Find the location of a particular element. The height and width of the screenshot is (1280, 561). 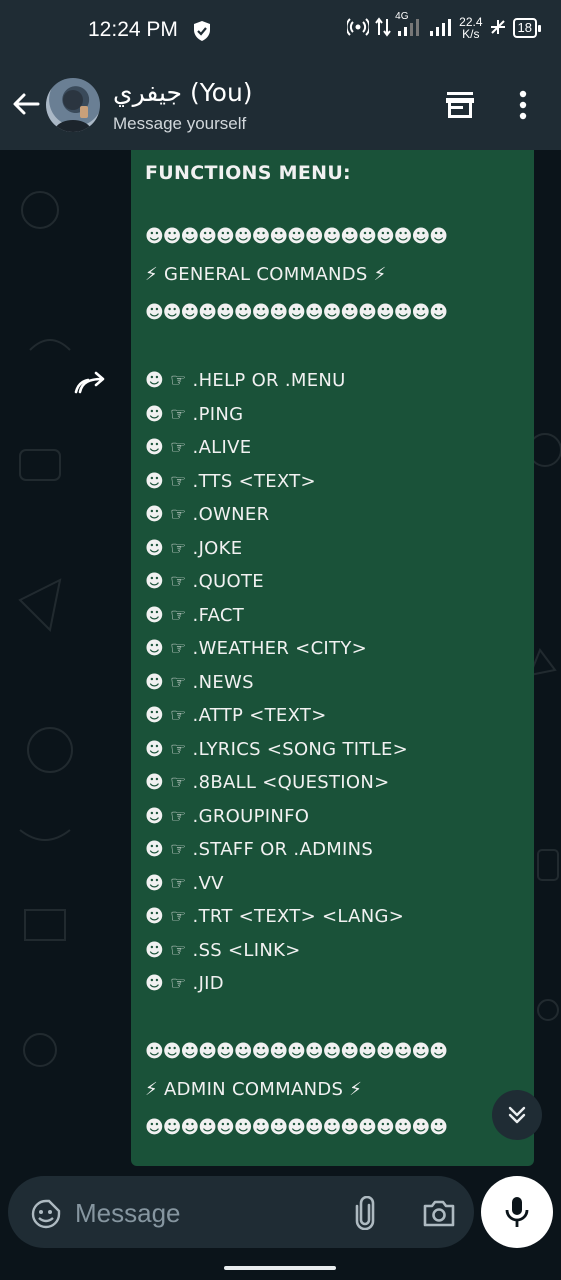

contact-name: جيفري (You) is located at coordinates (183, 92).